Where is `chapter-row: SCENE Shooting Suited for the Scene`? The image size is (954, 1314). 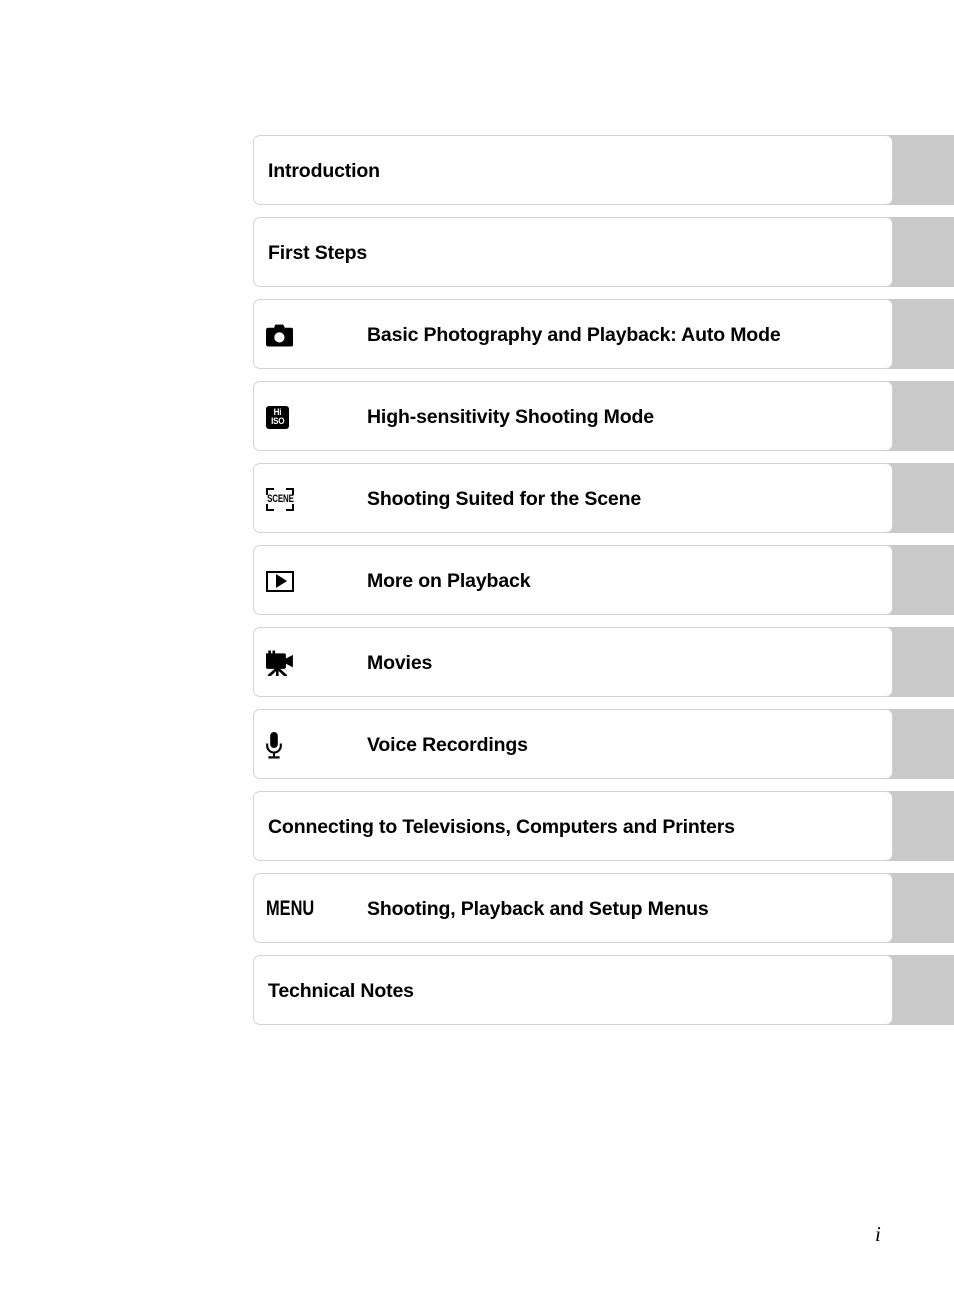
chapter-row: SCENE Shooting Suited for the Scene is located at coordinates (603, 498).